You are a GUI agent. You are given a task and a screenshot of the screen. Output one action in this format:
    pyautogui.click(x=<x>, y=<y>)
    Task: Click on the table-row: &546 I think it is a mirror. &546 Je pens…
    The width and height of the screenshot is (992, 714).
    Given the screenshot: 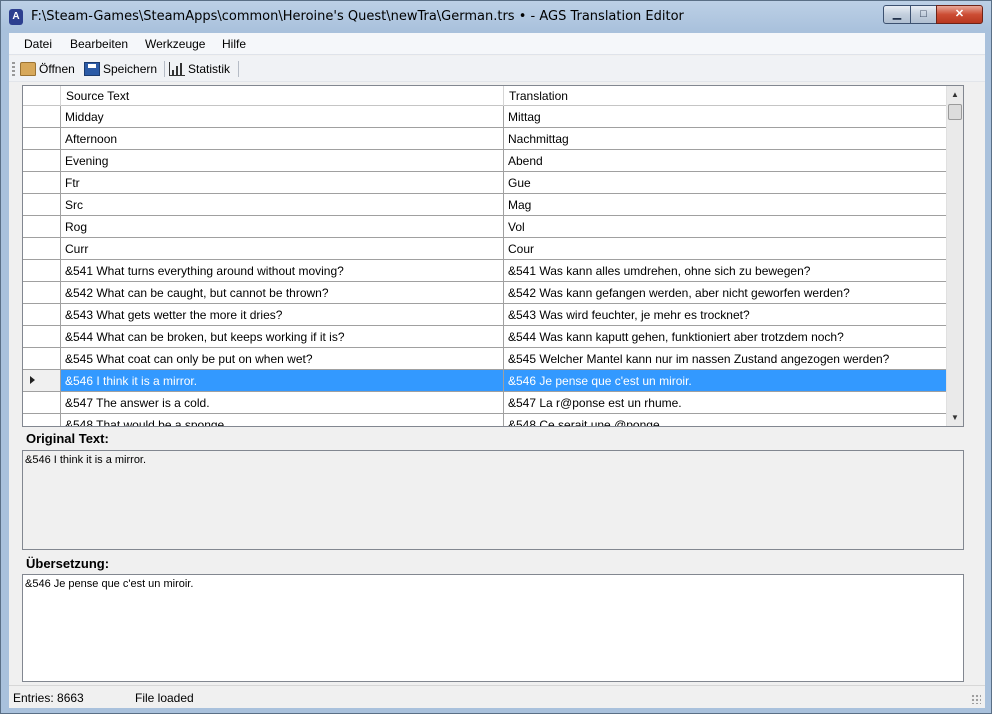 What is the action you would take?
    pyautogui.click(x=485, y=381)
    